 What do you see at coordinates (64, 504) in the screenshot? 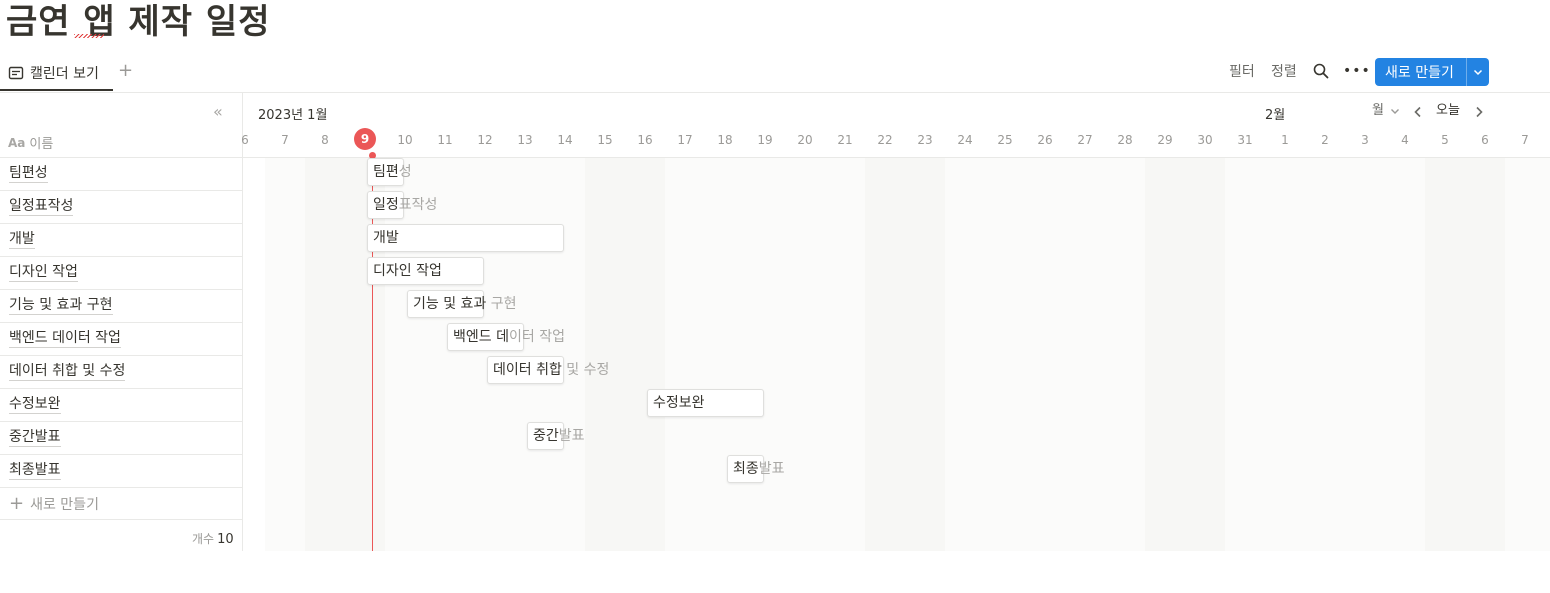
I see `add-row-label: 새로 만들기` at bounding box center [64, 504].